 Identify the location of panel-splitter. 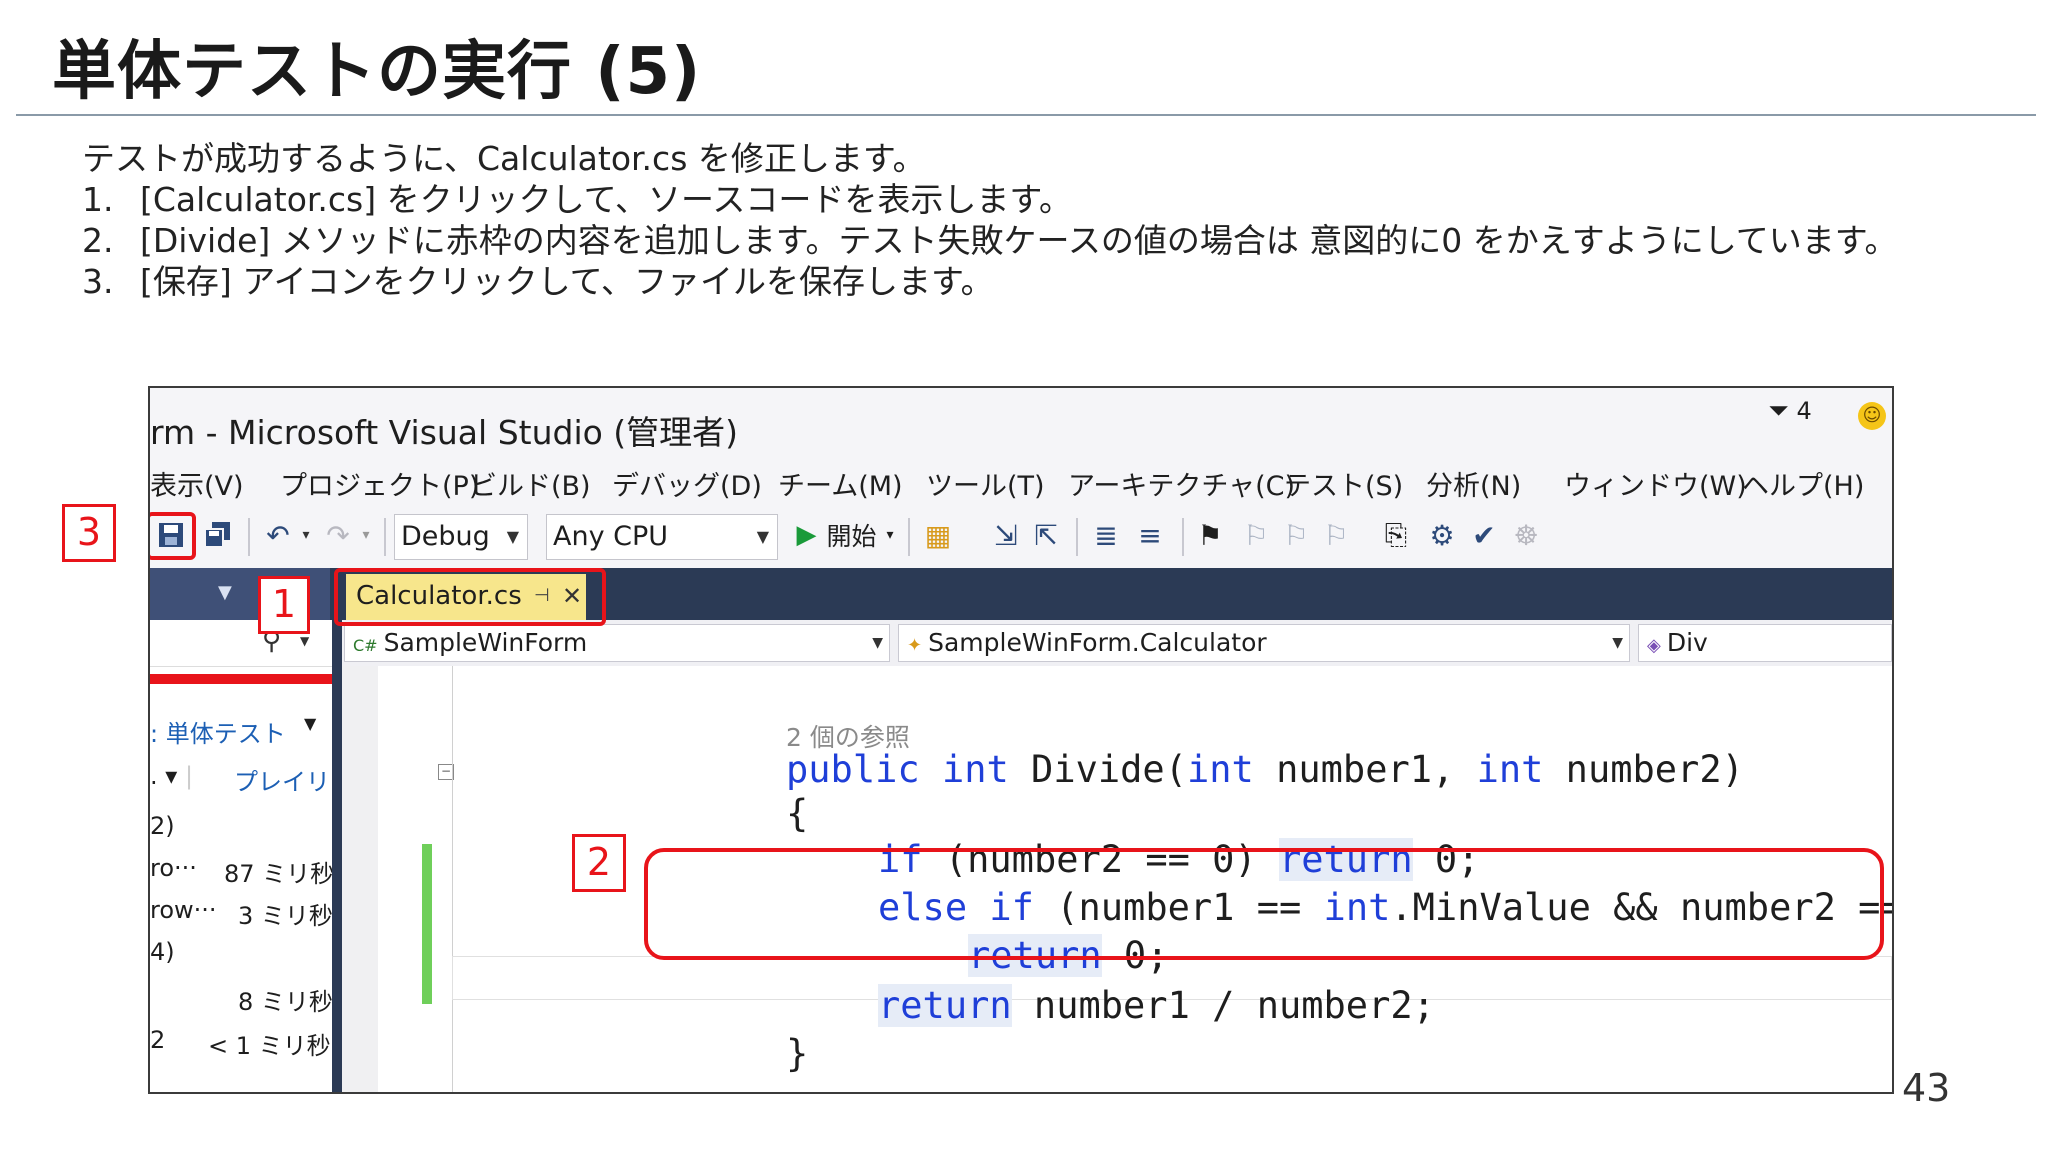
(337, 856).